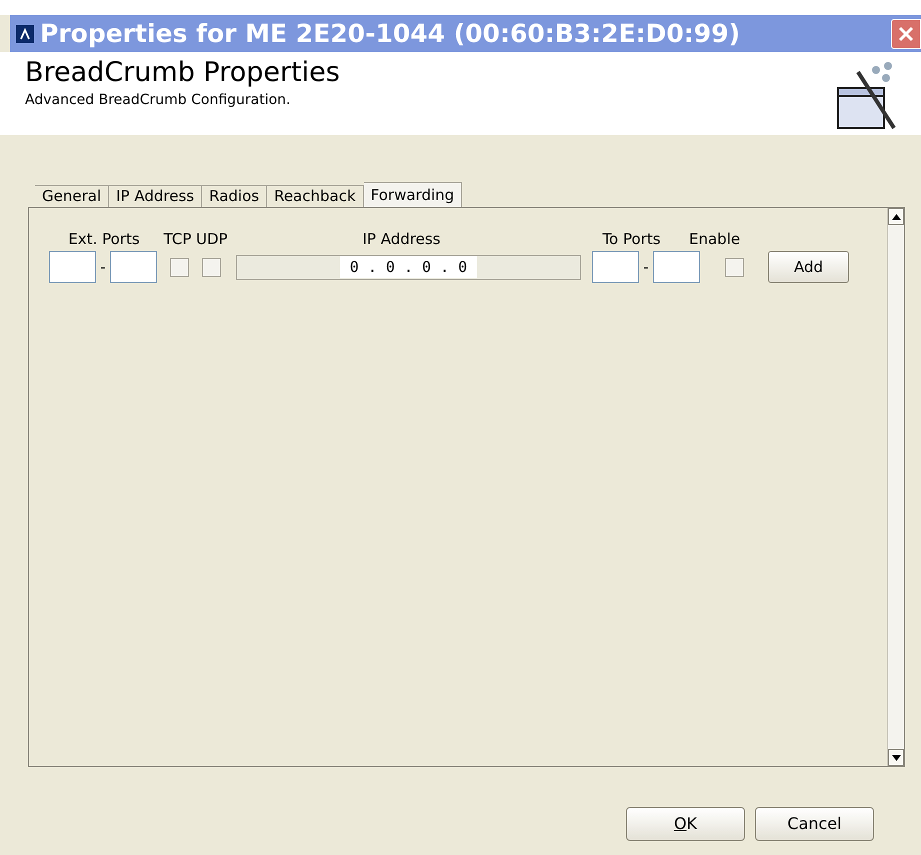  Describe the element at coordinates (104, 239) in the screenshot. I see `column-header: Ext. Ports` at that location.